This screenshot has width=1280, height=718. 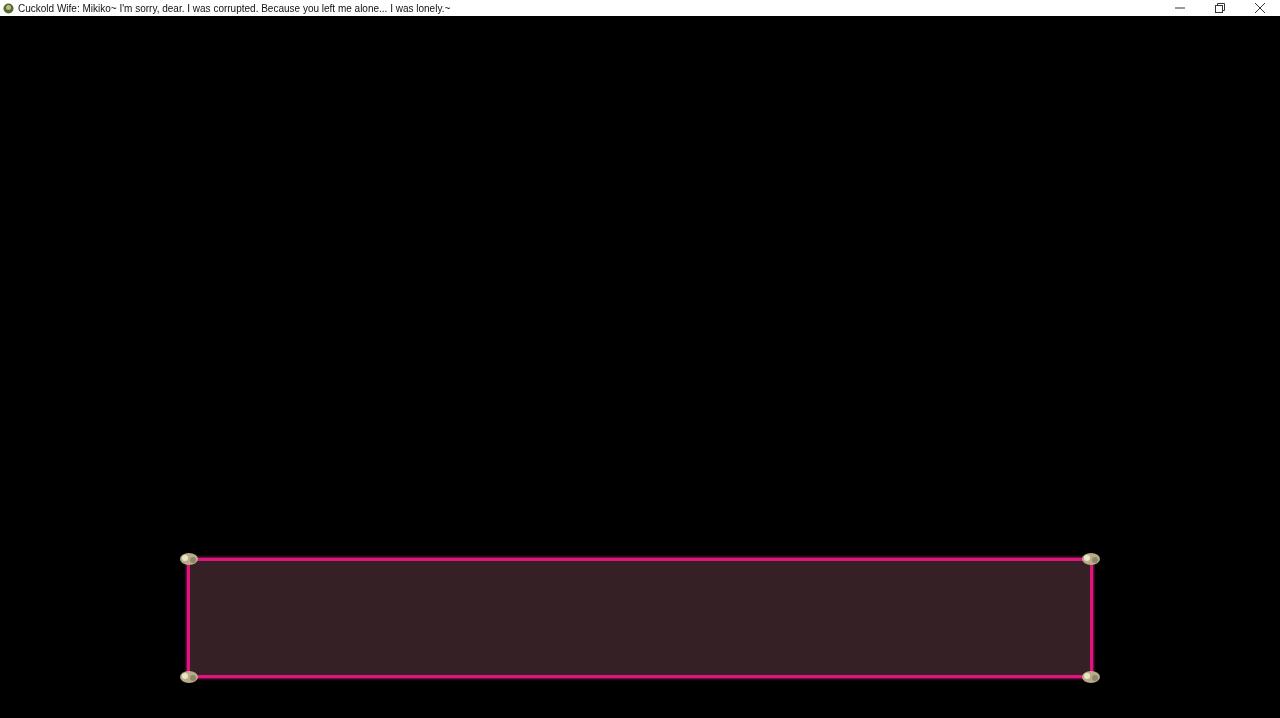 What do you see at coordinates (1260, 8) in the screenshot?
I see `close-icon` at bounding box center [1260, 8].